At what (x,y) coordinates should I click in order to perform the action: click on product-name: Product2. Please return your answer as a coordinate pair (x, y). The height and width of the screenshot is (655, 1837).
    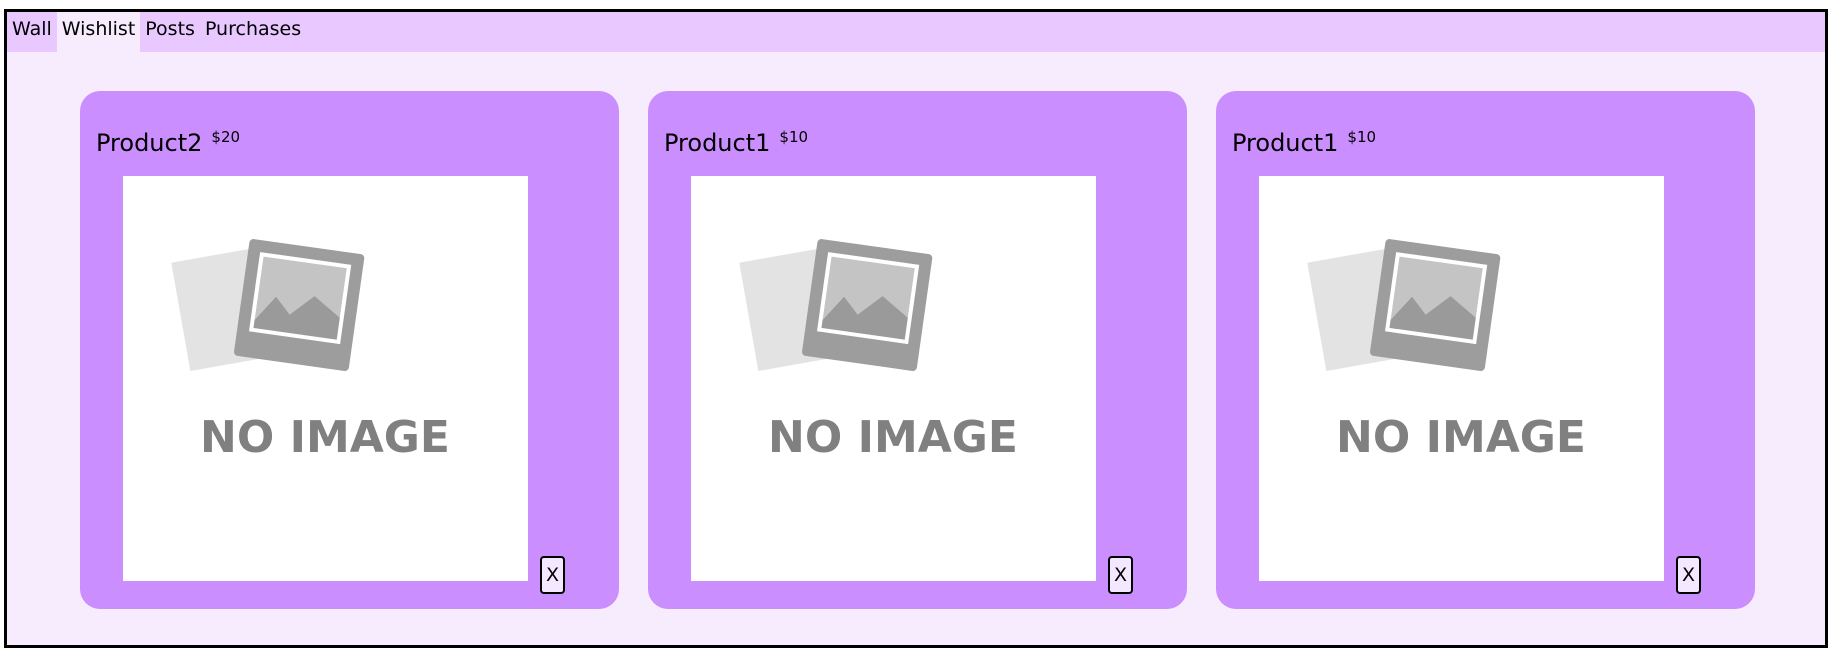
    Looking at the image, I should click on (149, 143).